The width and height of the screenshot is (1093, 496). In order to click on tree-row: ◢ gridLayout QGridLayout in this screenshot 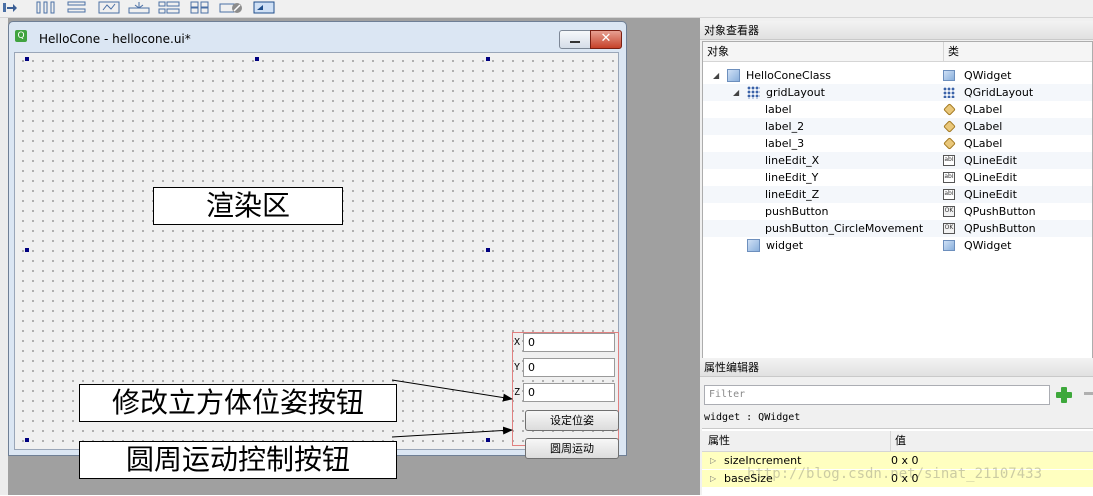, I will do `click(897, 92)`.